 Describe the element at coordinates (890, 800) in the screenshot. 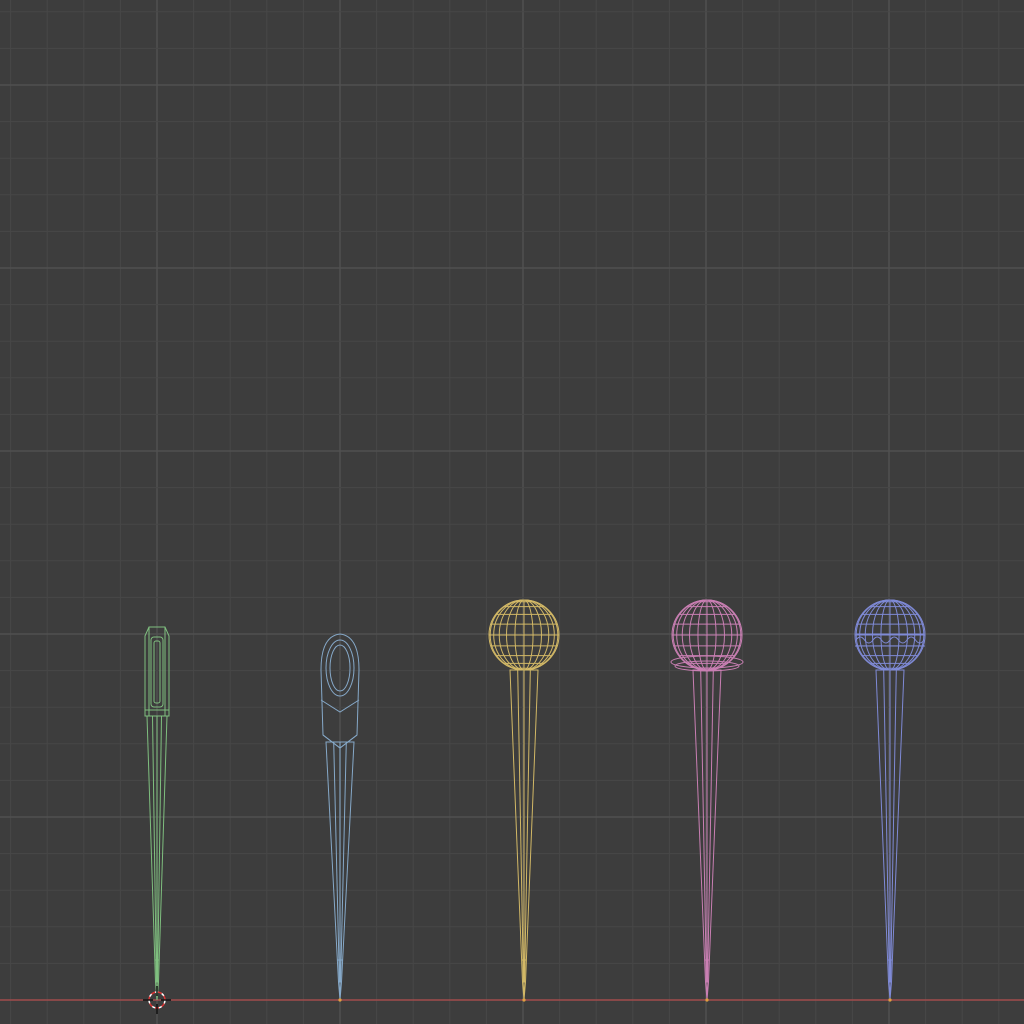

I see `pin-ball-blue` at that location.